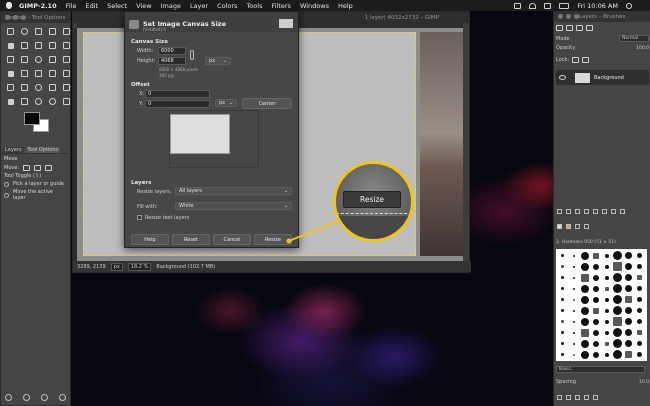  What do you see at coordinates (38, 73) in the screenshot?
I see `pencil-tool-icon` at bounding box center [38, 73].